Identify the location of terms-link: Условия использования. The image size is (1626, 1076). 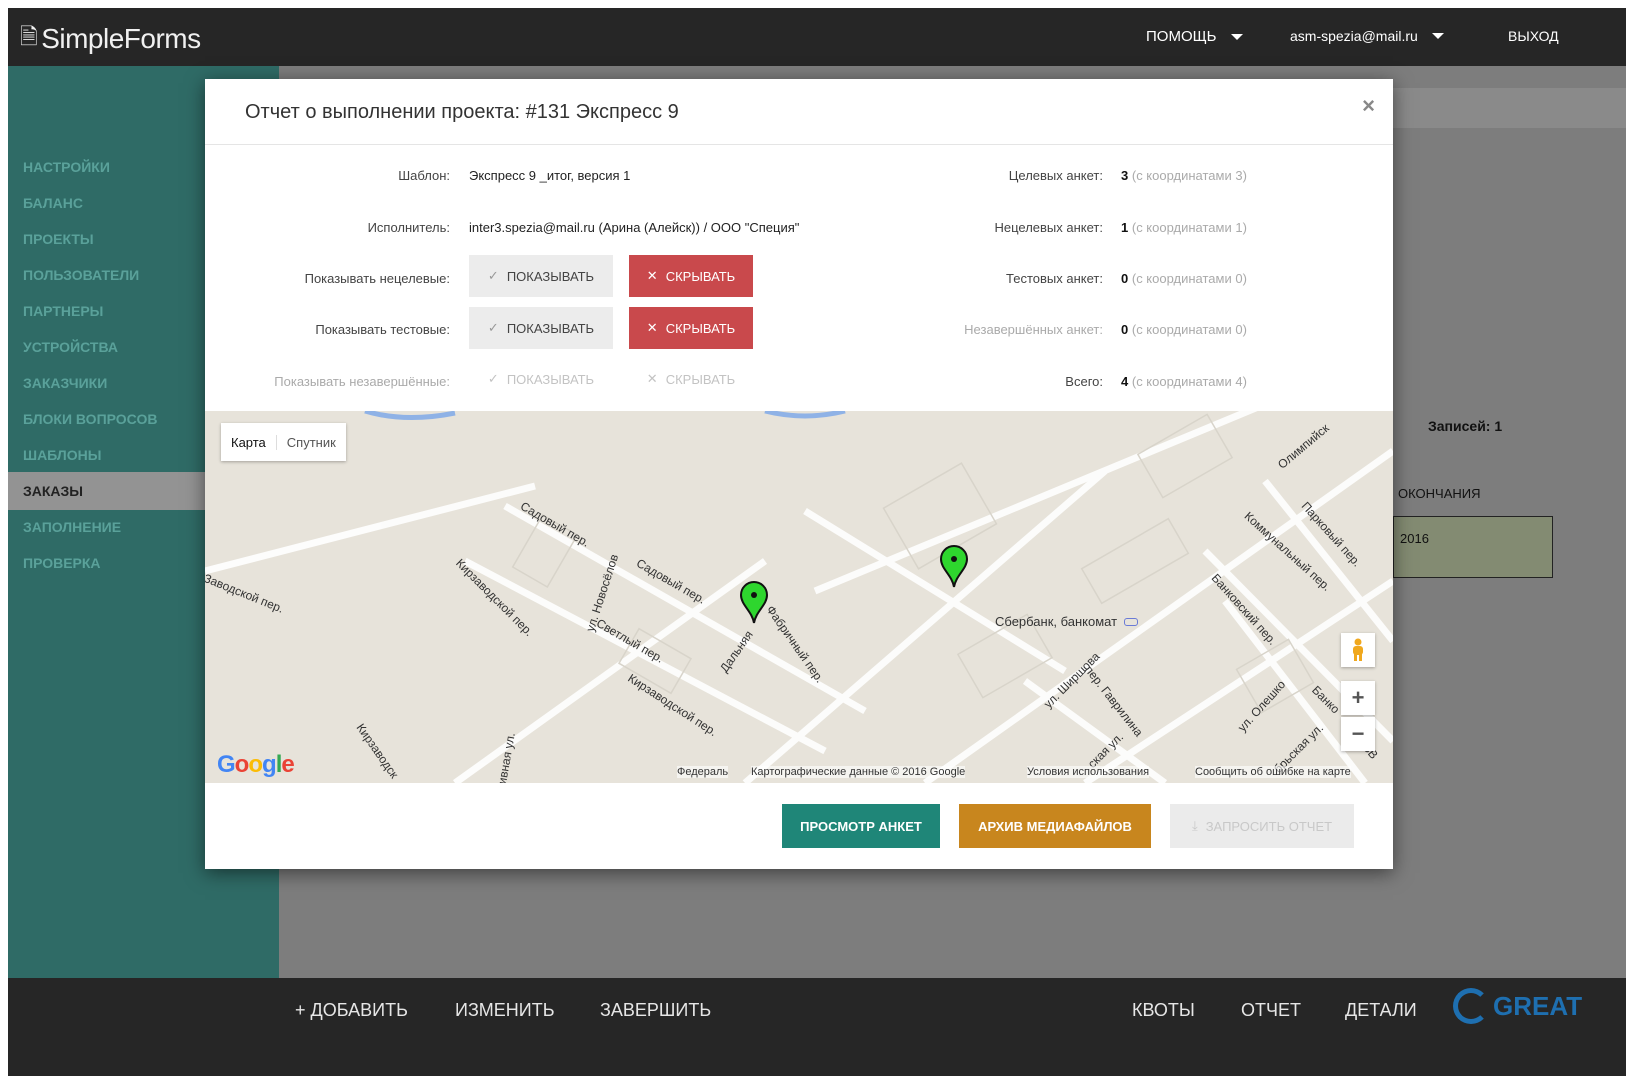
(1088, 772).